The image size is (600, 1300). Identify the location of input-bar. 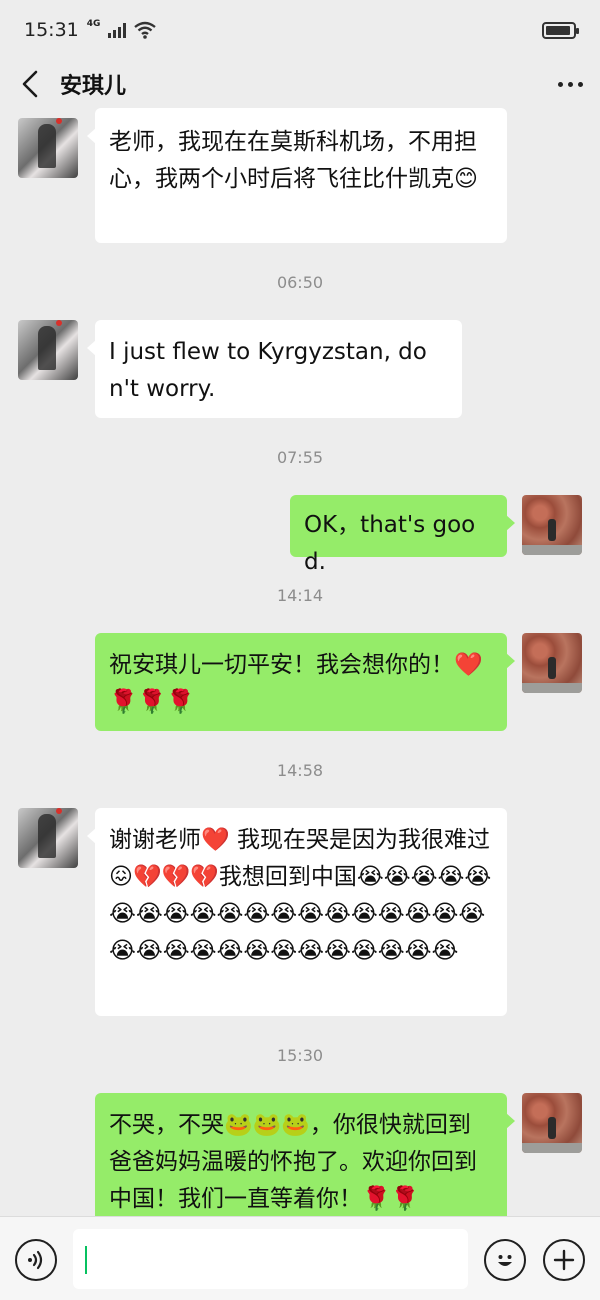
(300, 1258).